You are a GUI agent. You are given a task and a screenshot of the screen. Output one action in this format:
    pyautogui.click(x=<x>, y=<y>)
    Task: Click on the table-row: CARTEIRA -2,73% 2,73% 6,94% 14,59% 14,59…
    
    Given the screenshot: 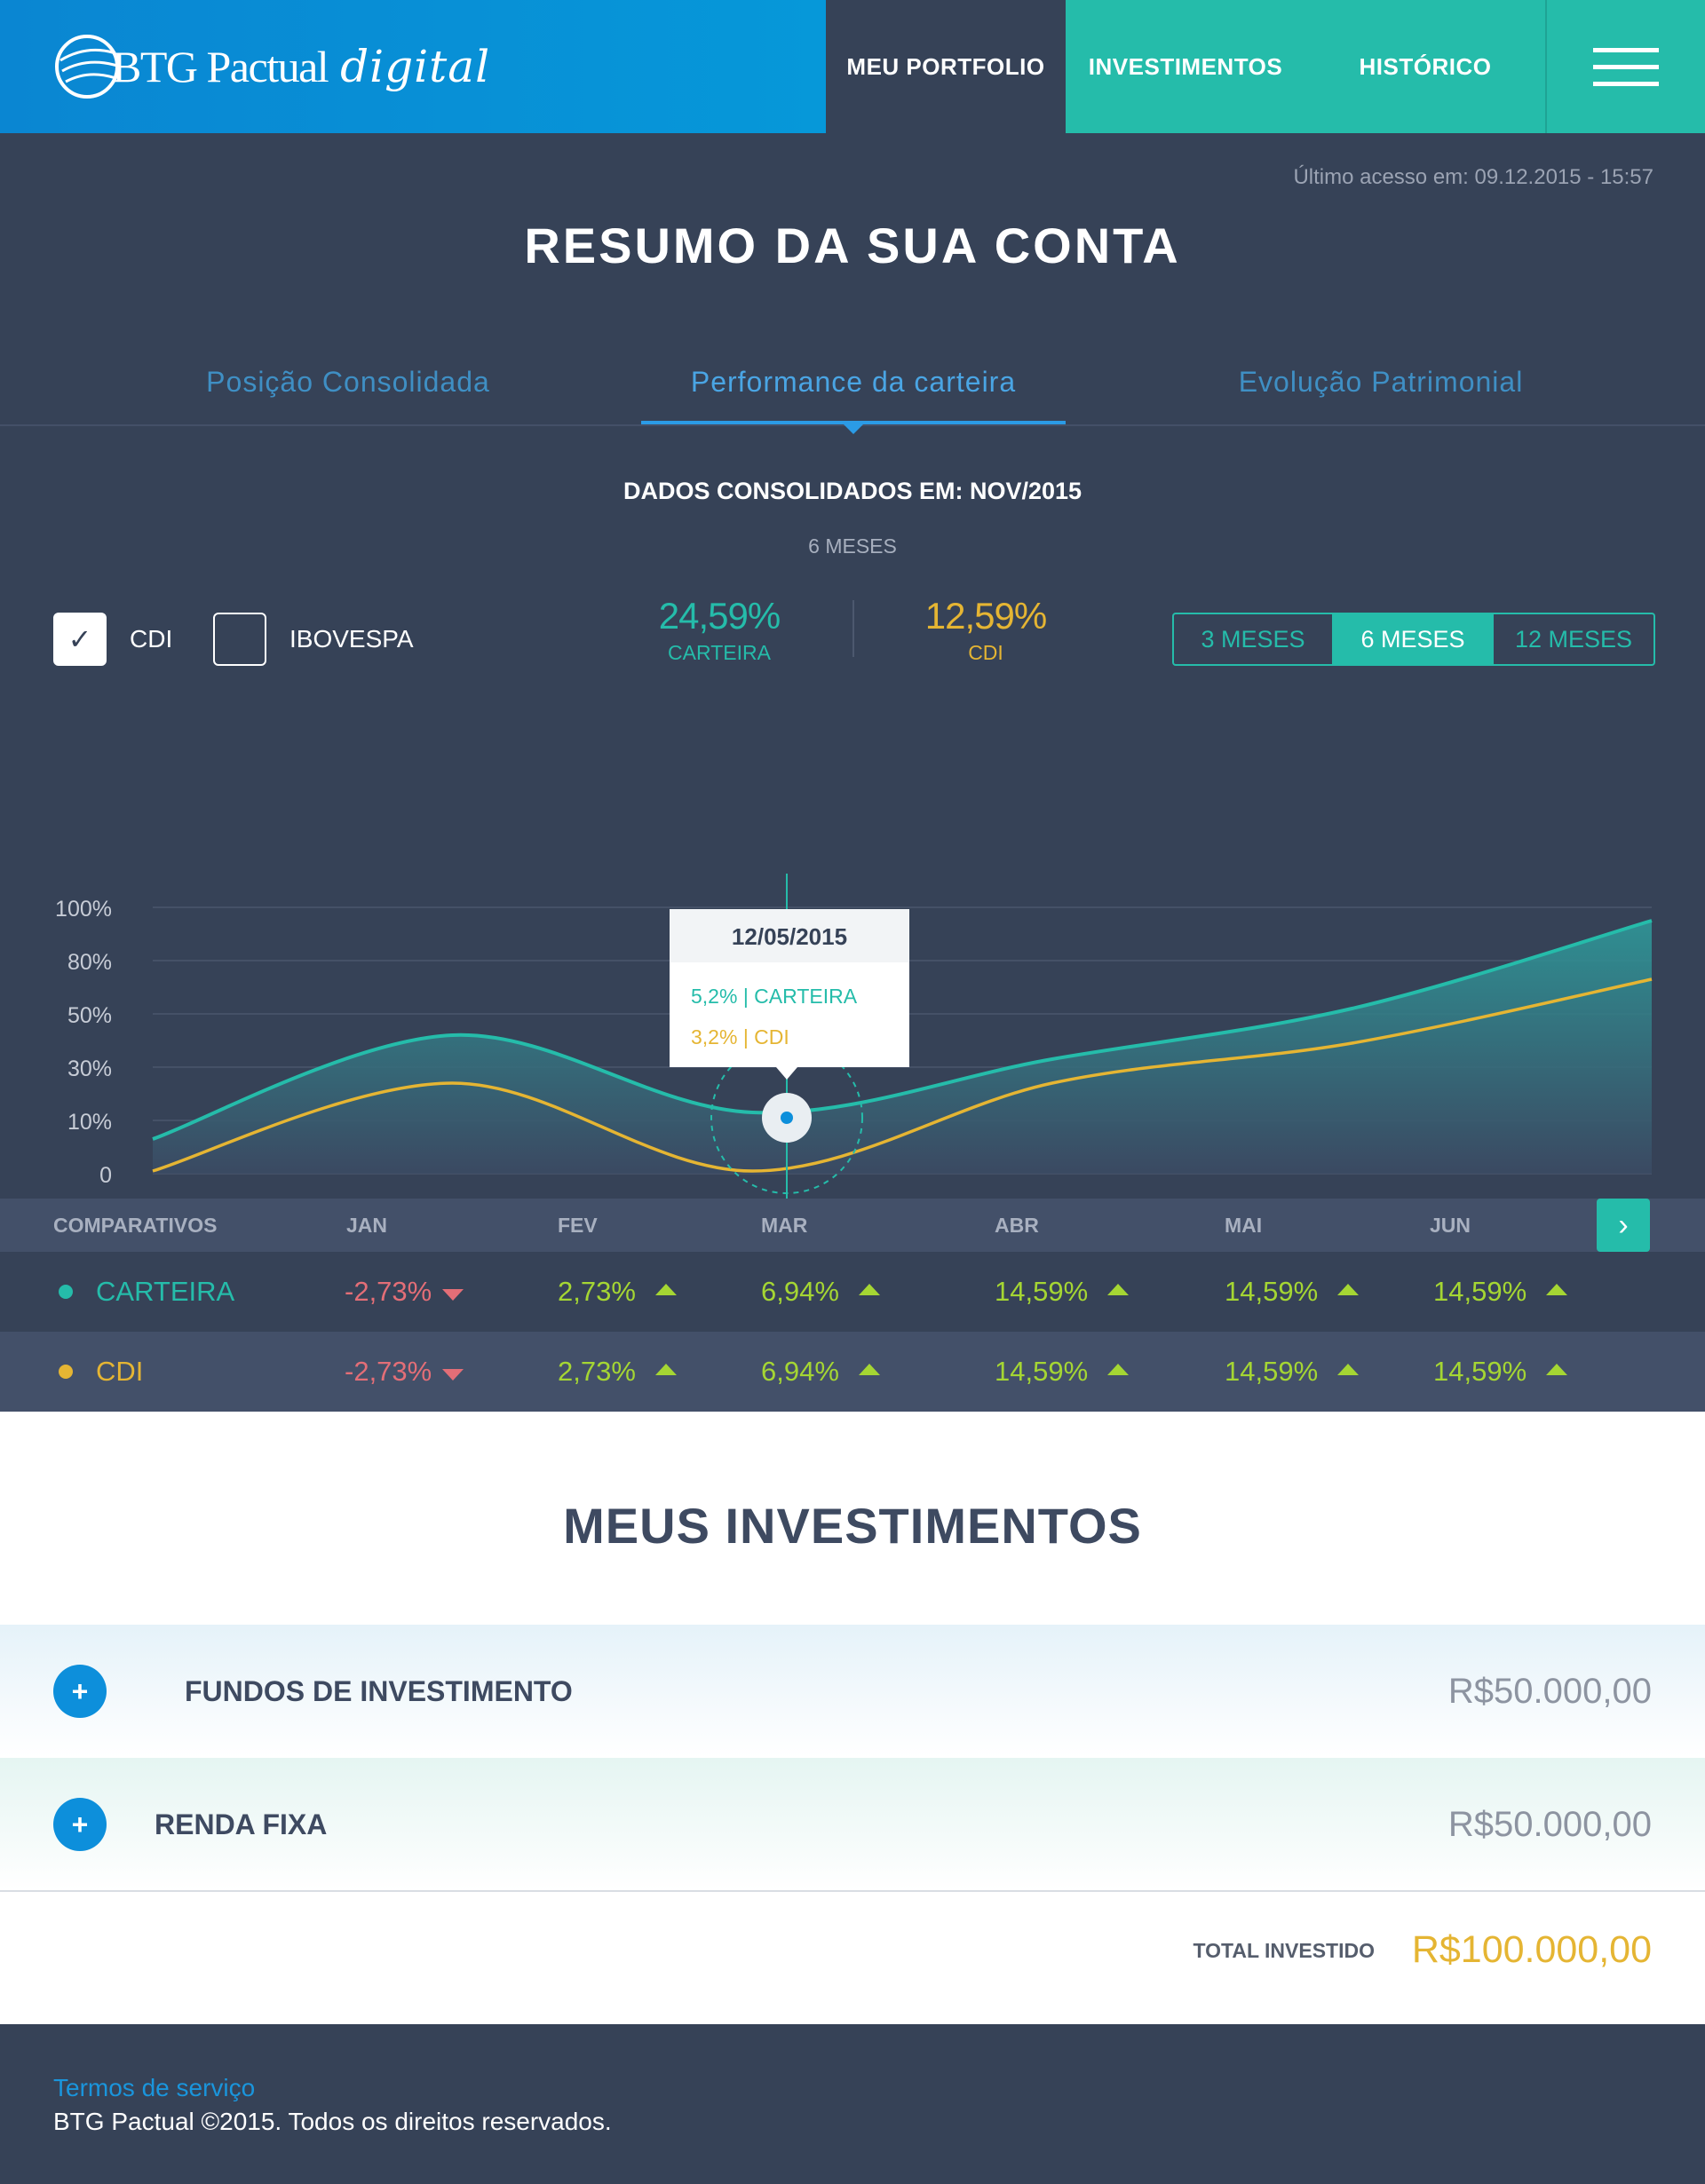 What is the action you would take?
    pyautogui.click(x=853, y=1292)
    